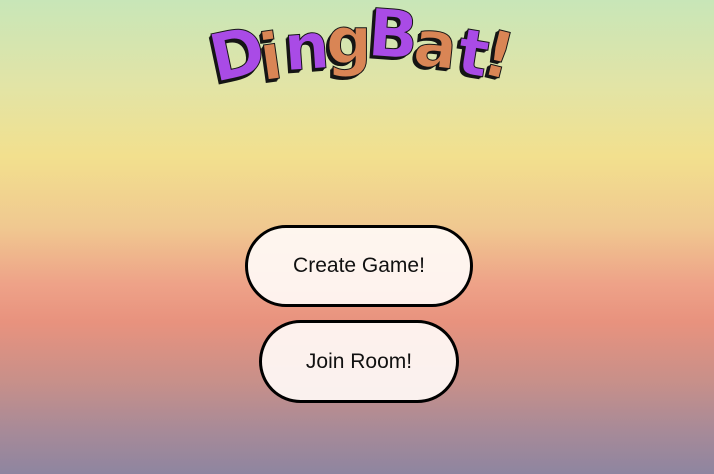  What do you see at coordinates (307, 48) in the screenshot?
I see `logo-letter: n` at bounding box center [307, 48].